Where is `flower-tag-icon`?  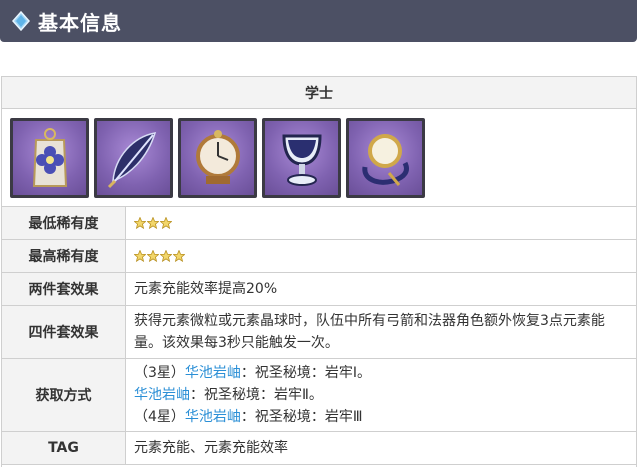
flower-tag-icon is located at coordinates (49, 157).